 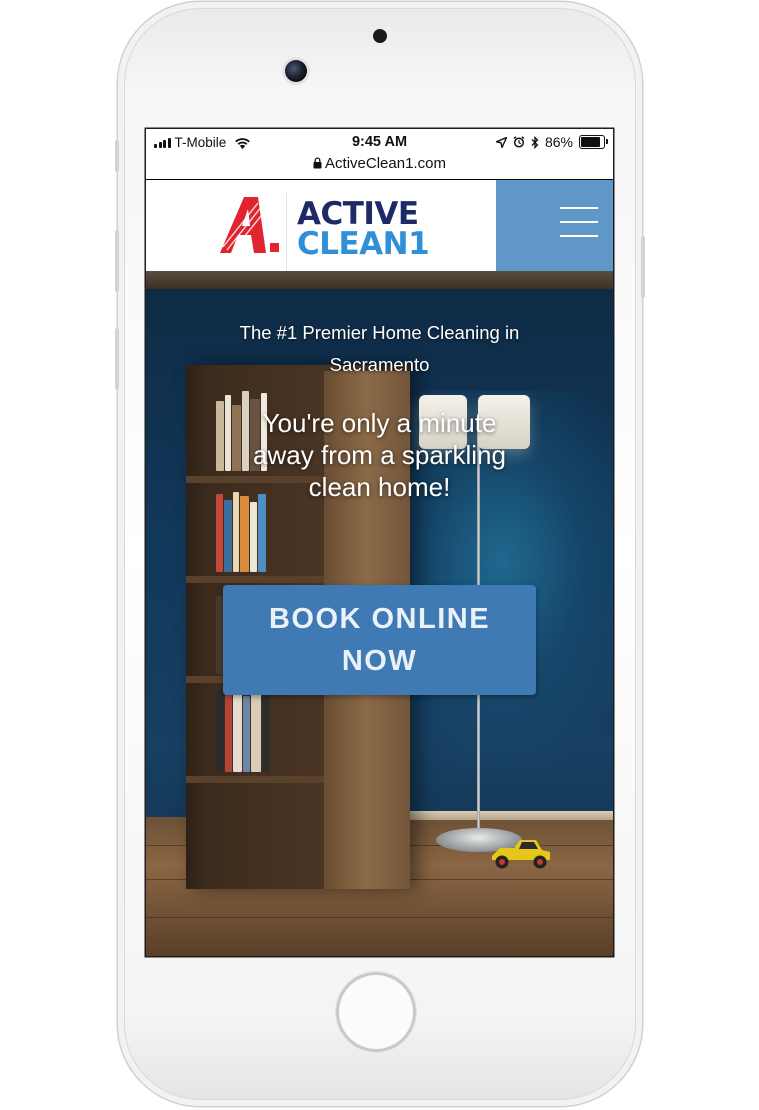 I want to click on lock-icon, so click(x=317, y=163).